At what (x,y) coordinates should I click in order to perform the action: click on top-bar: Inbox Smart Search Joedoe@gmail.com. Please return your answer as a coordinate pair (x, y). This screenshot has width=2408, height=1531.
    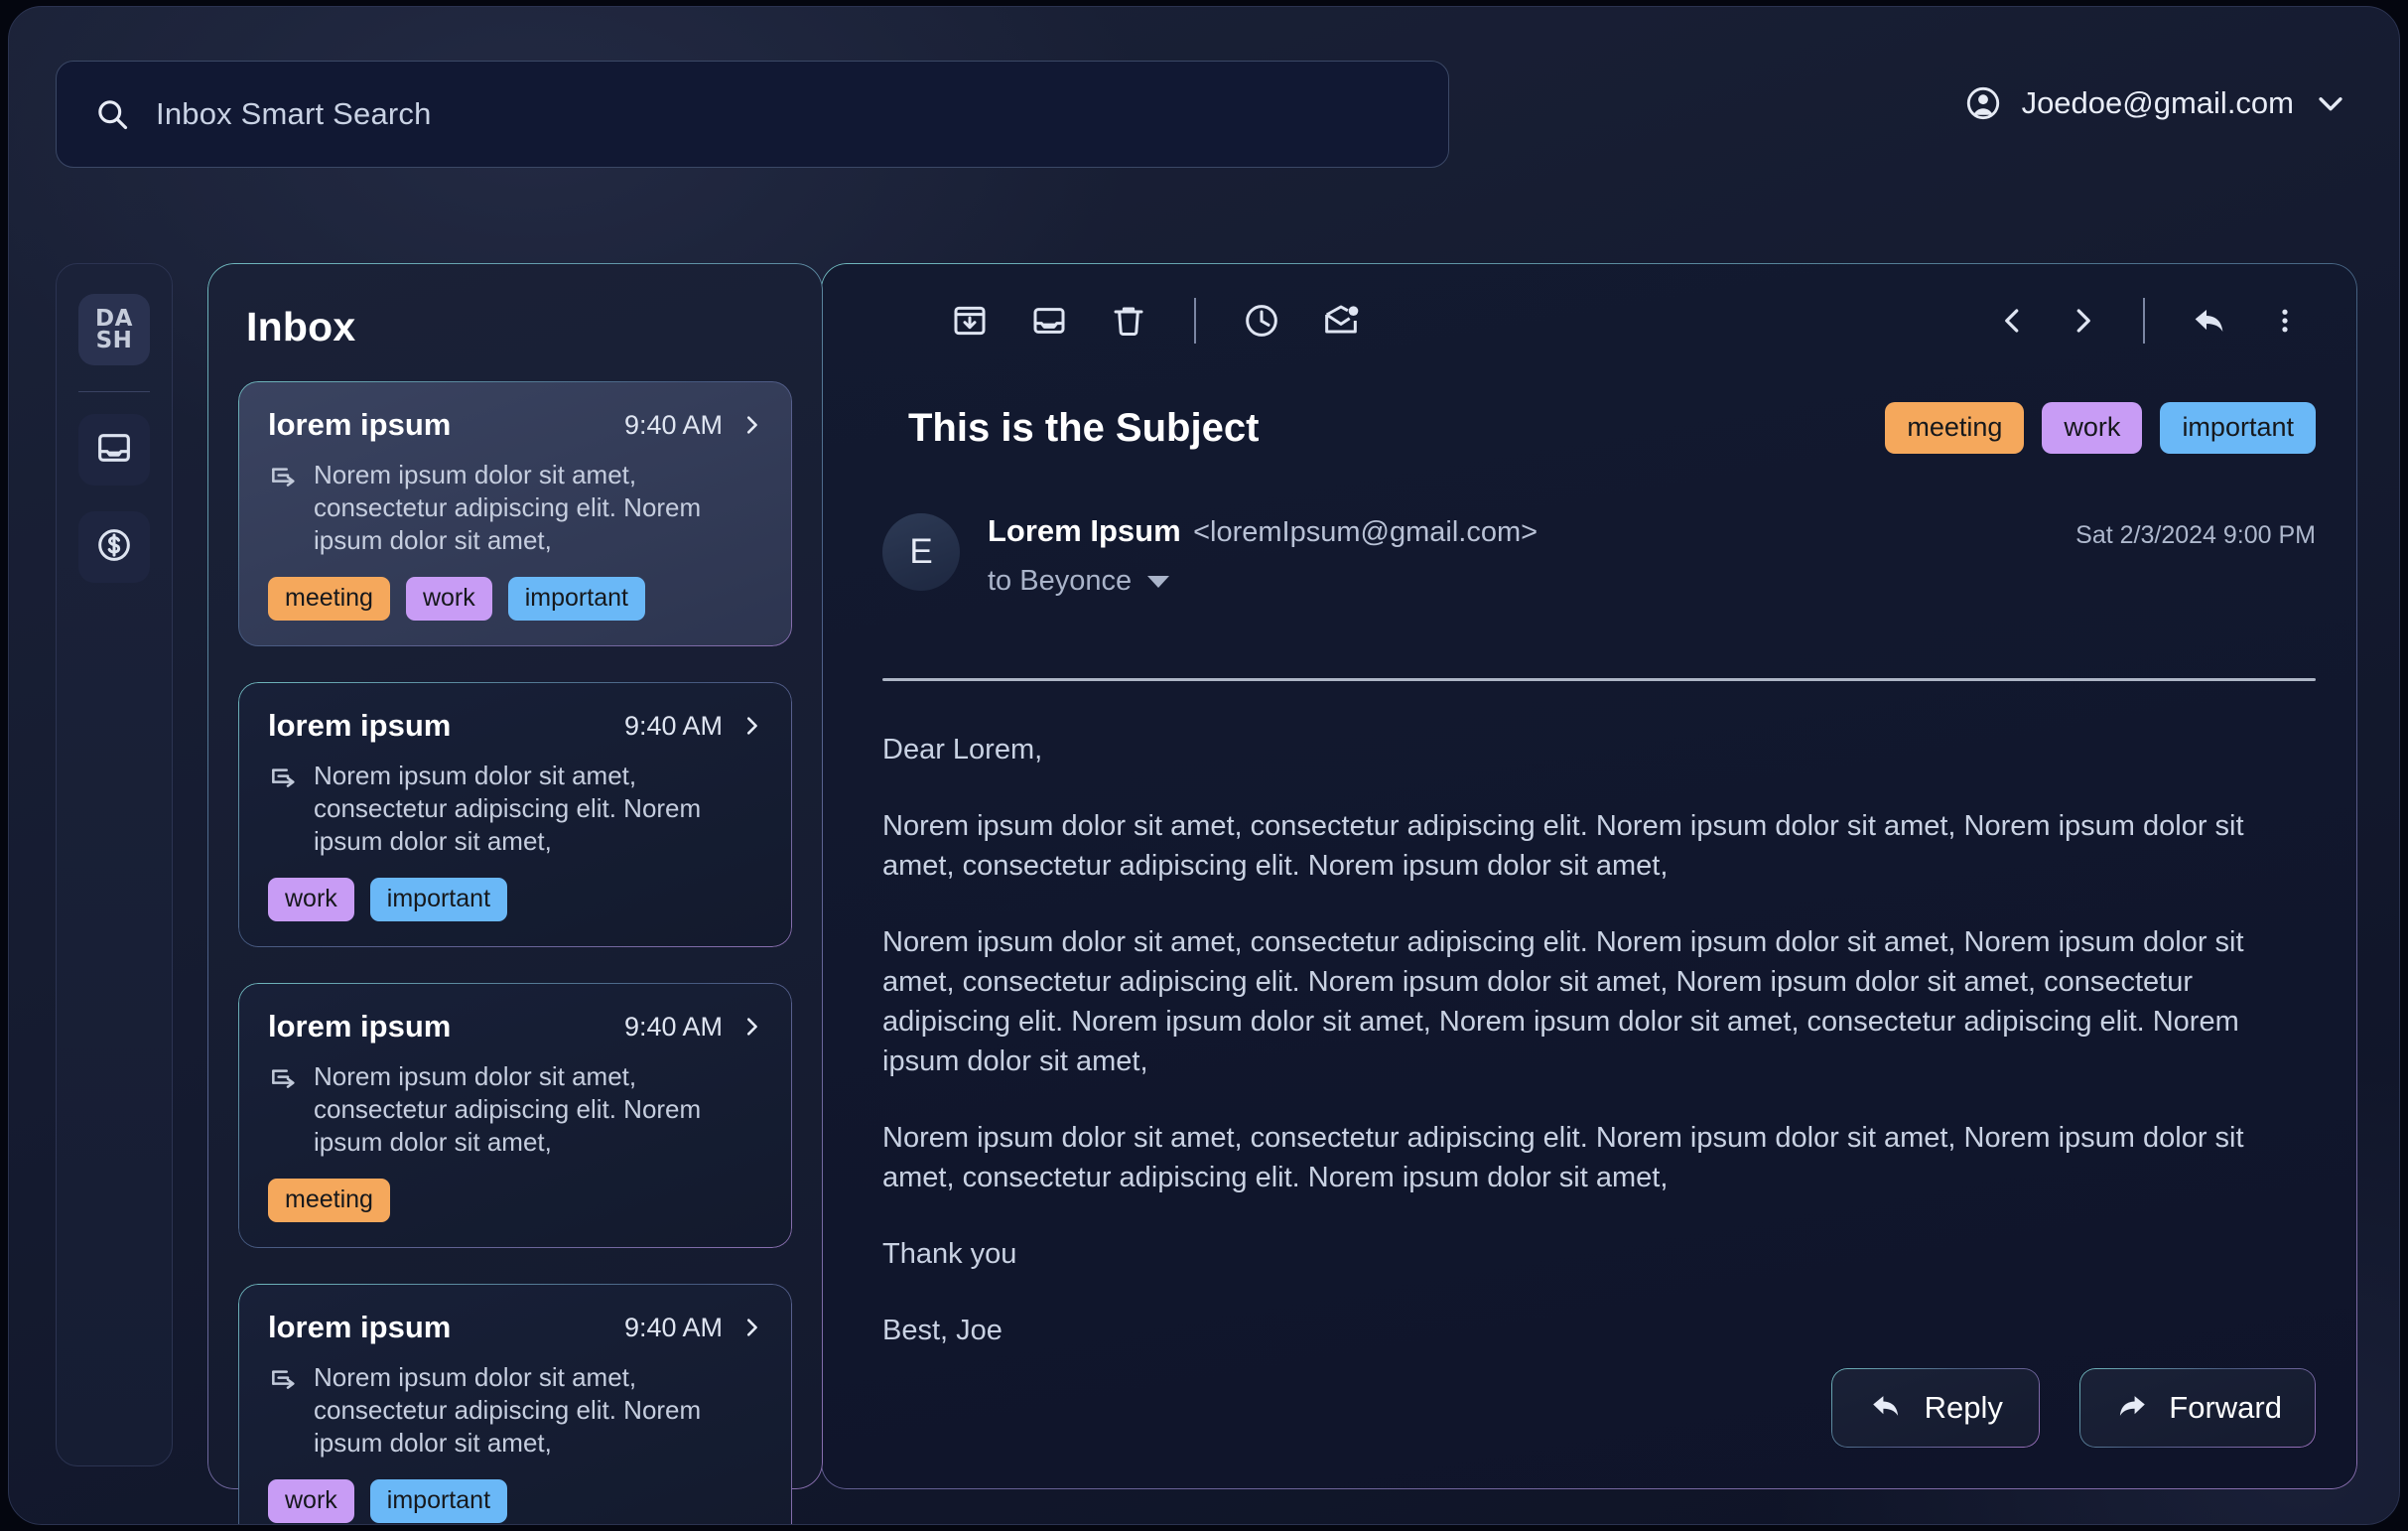
    Looking at the image, I should click on (1204, 101).